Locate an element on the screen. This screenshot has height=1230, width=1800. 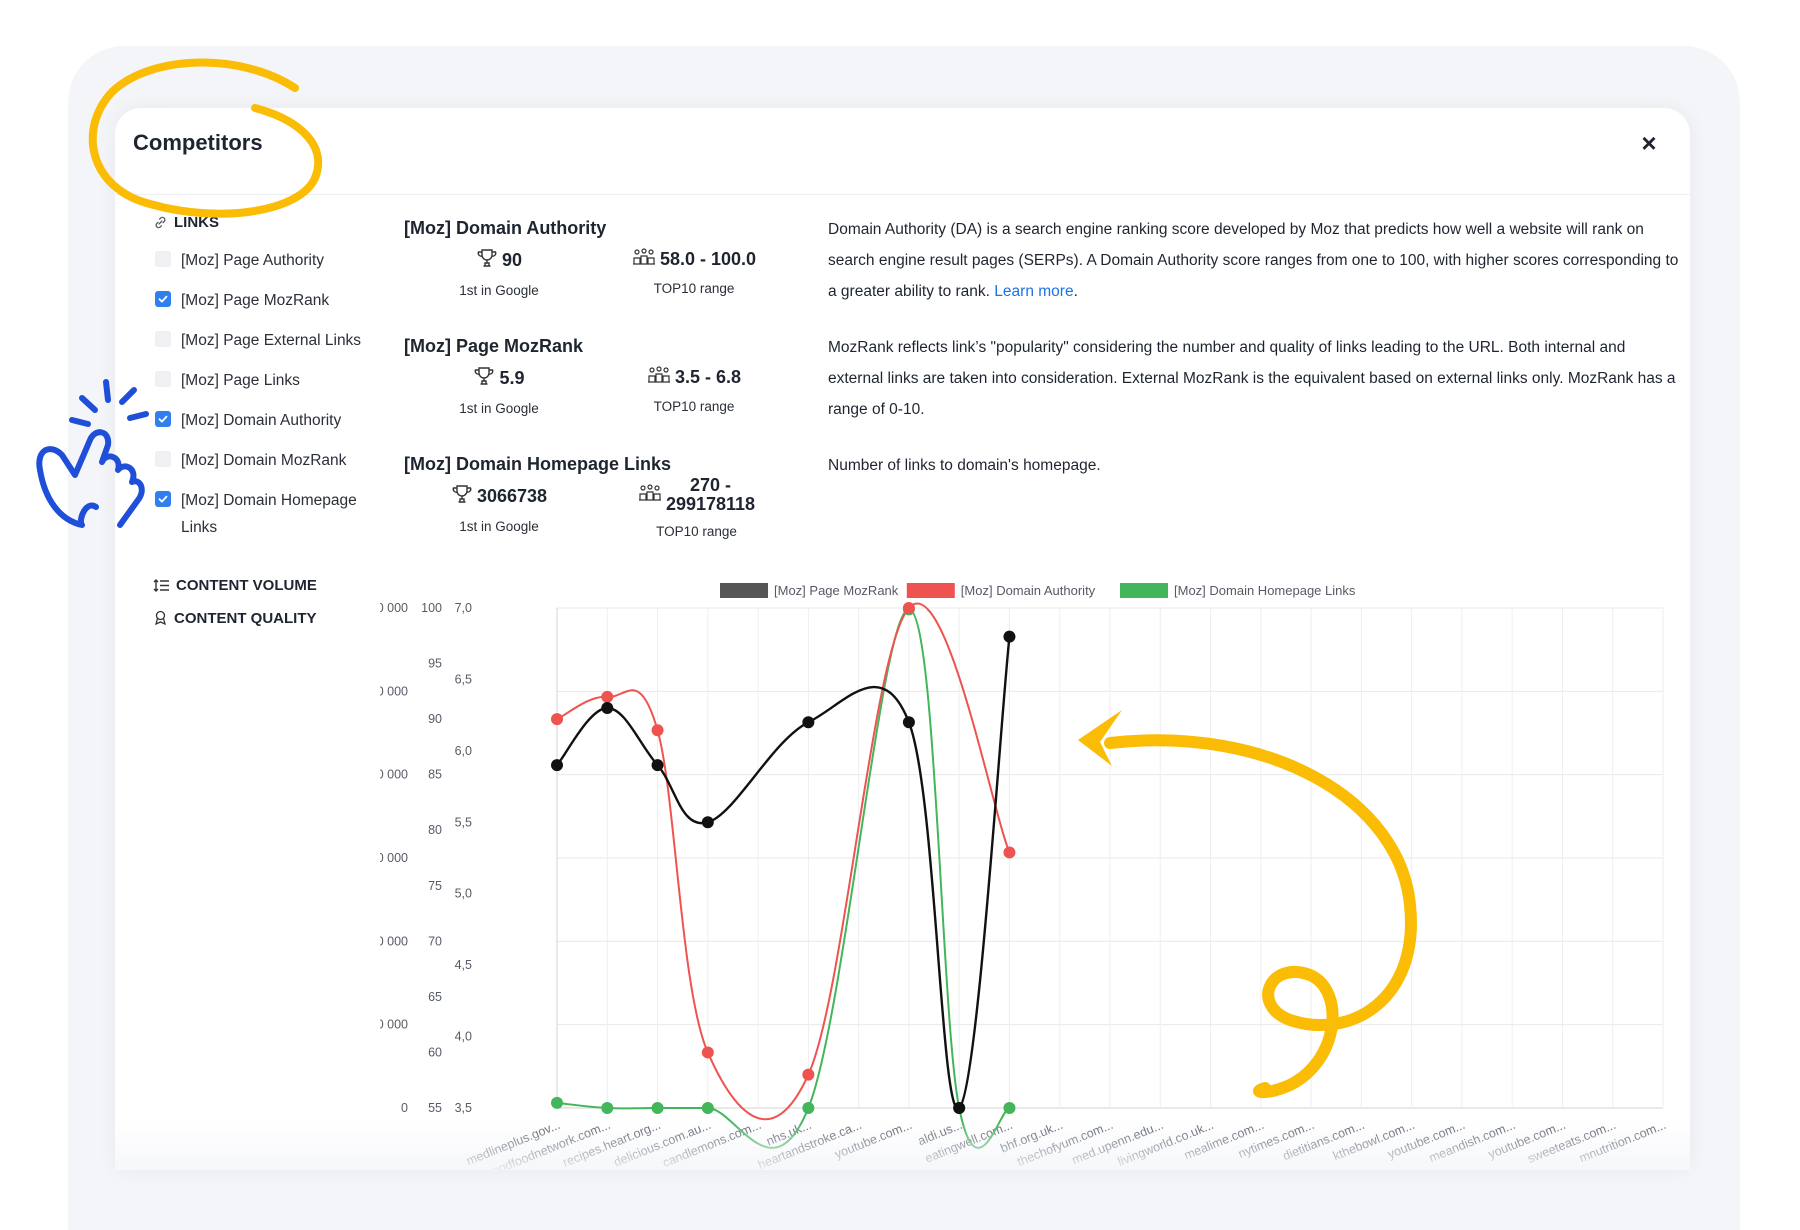
tap-hand-icon is located at coordinates (92, 453).